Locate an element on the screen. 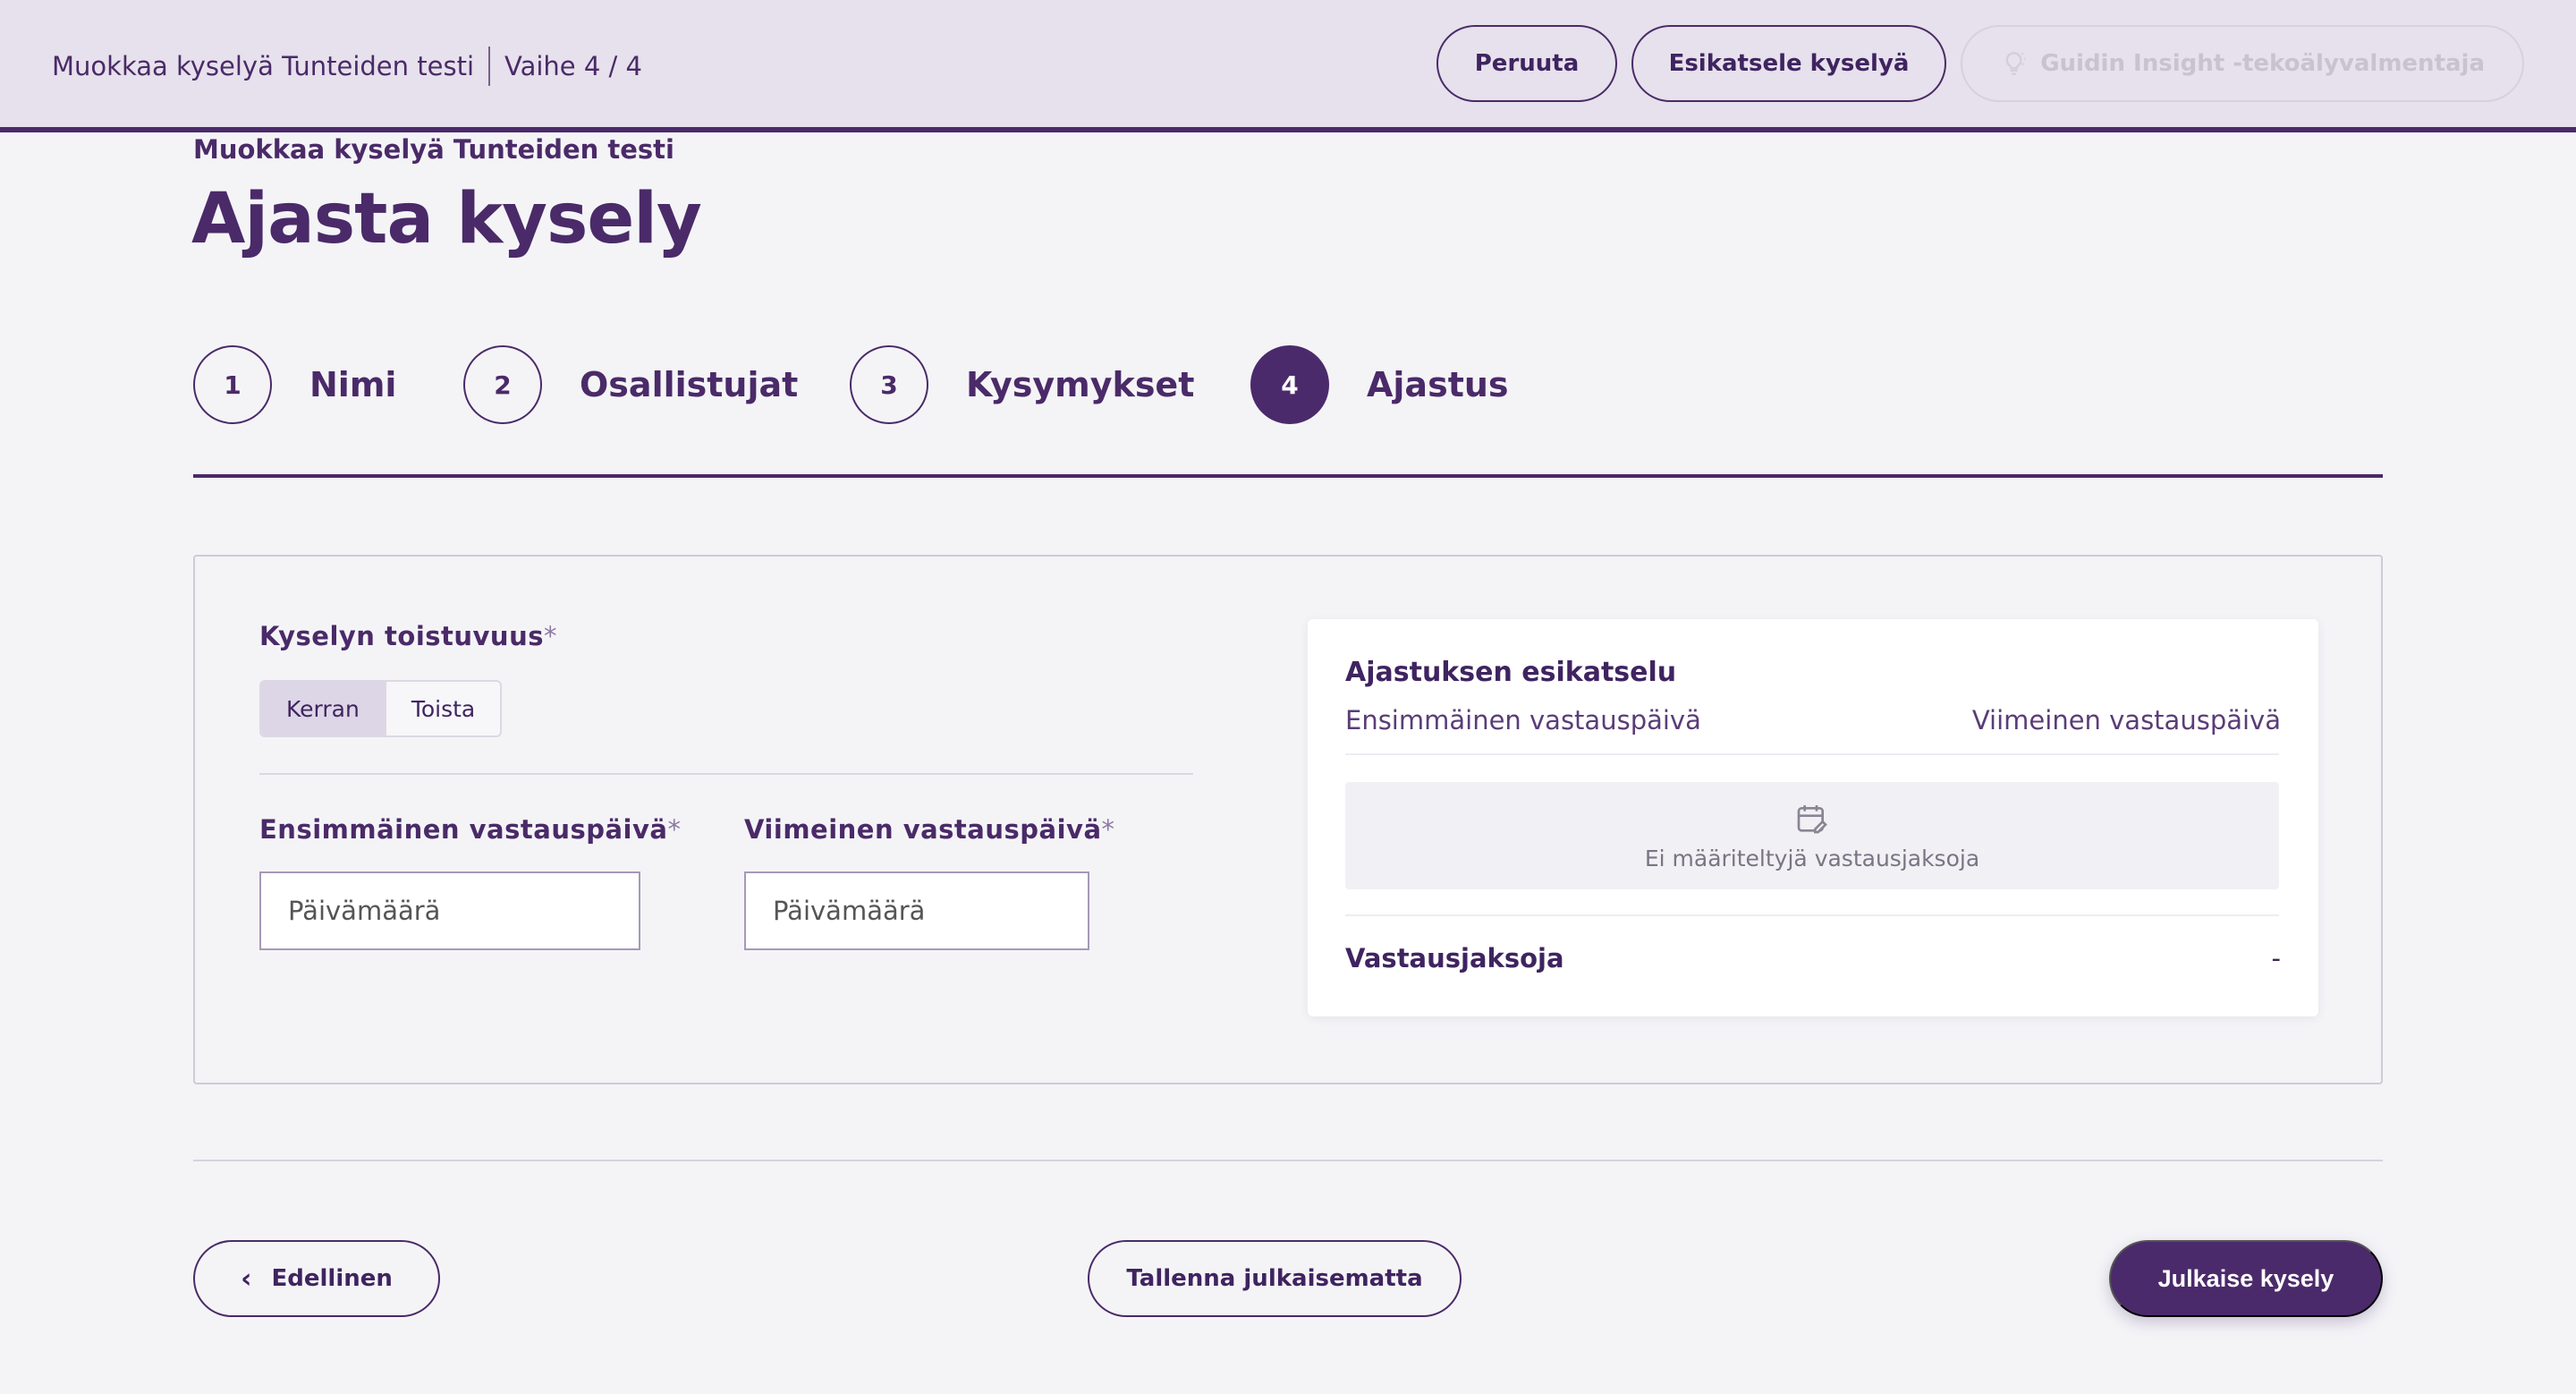 This screenshot has height=1394, width=2576. cancel-button: Peruuta is located at coordinates (1526, 63).